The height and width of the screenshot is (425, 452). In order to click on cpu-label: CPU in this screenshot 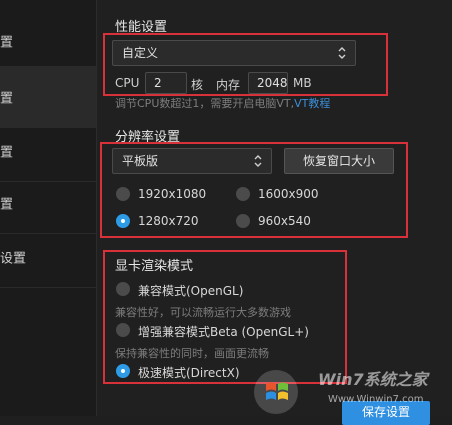, I will do `click(127, 83)`.